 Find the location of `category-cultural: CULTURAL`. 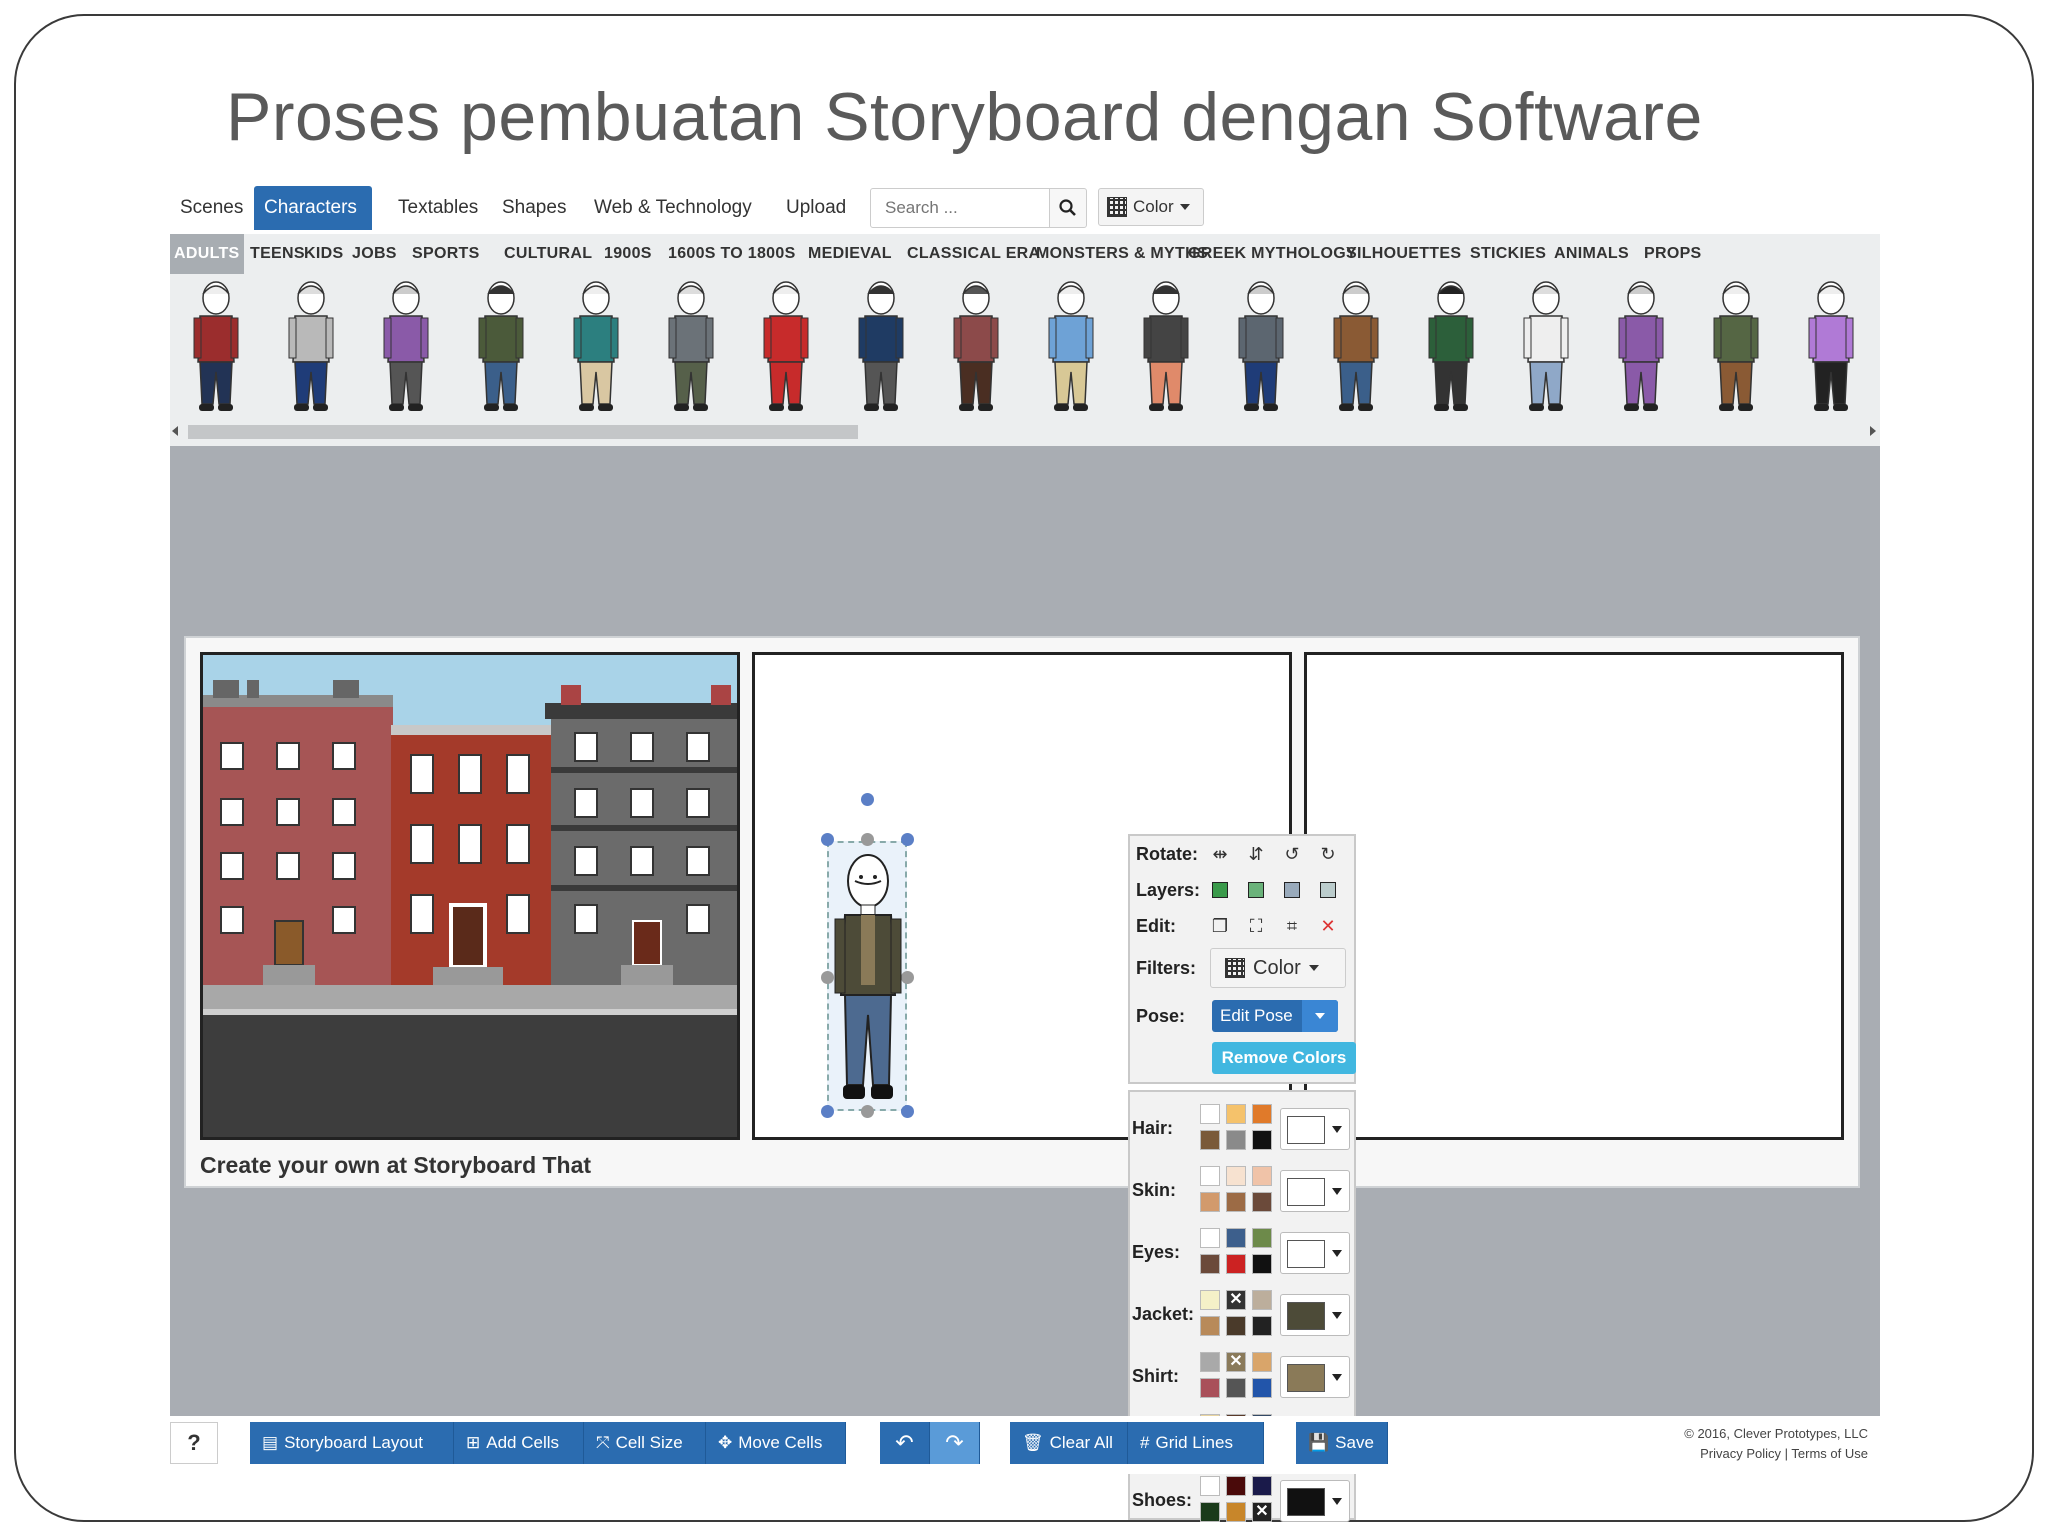

category-cultural: CULTURAL is located at coordinates (548, 254).